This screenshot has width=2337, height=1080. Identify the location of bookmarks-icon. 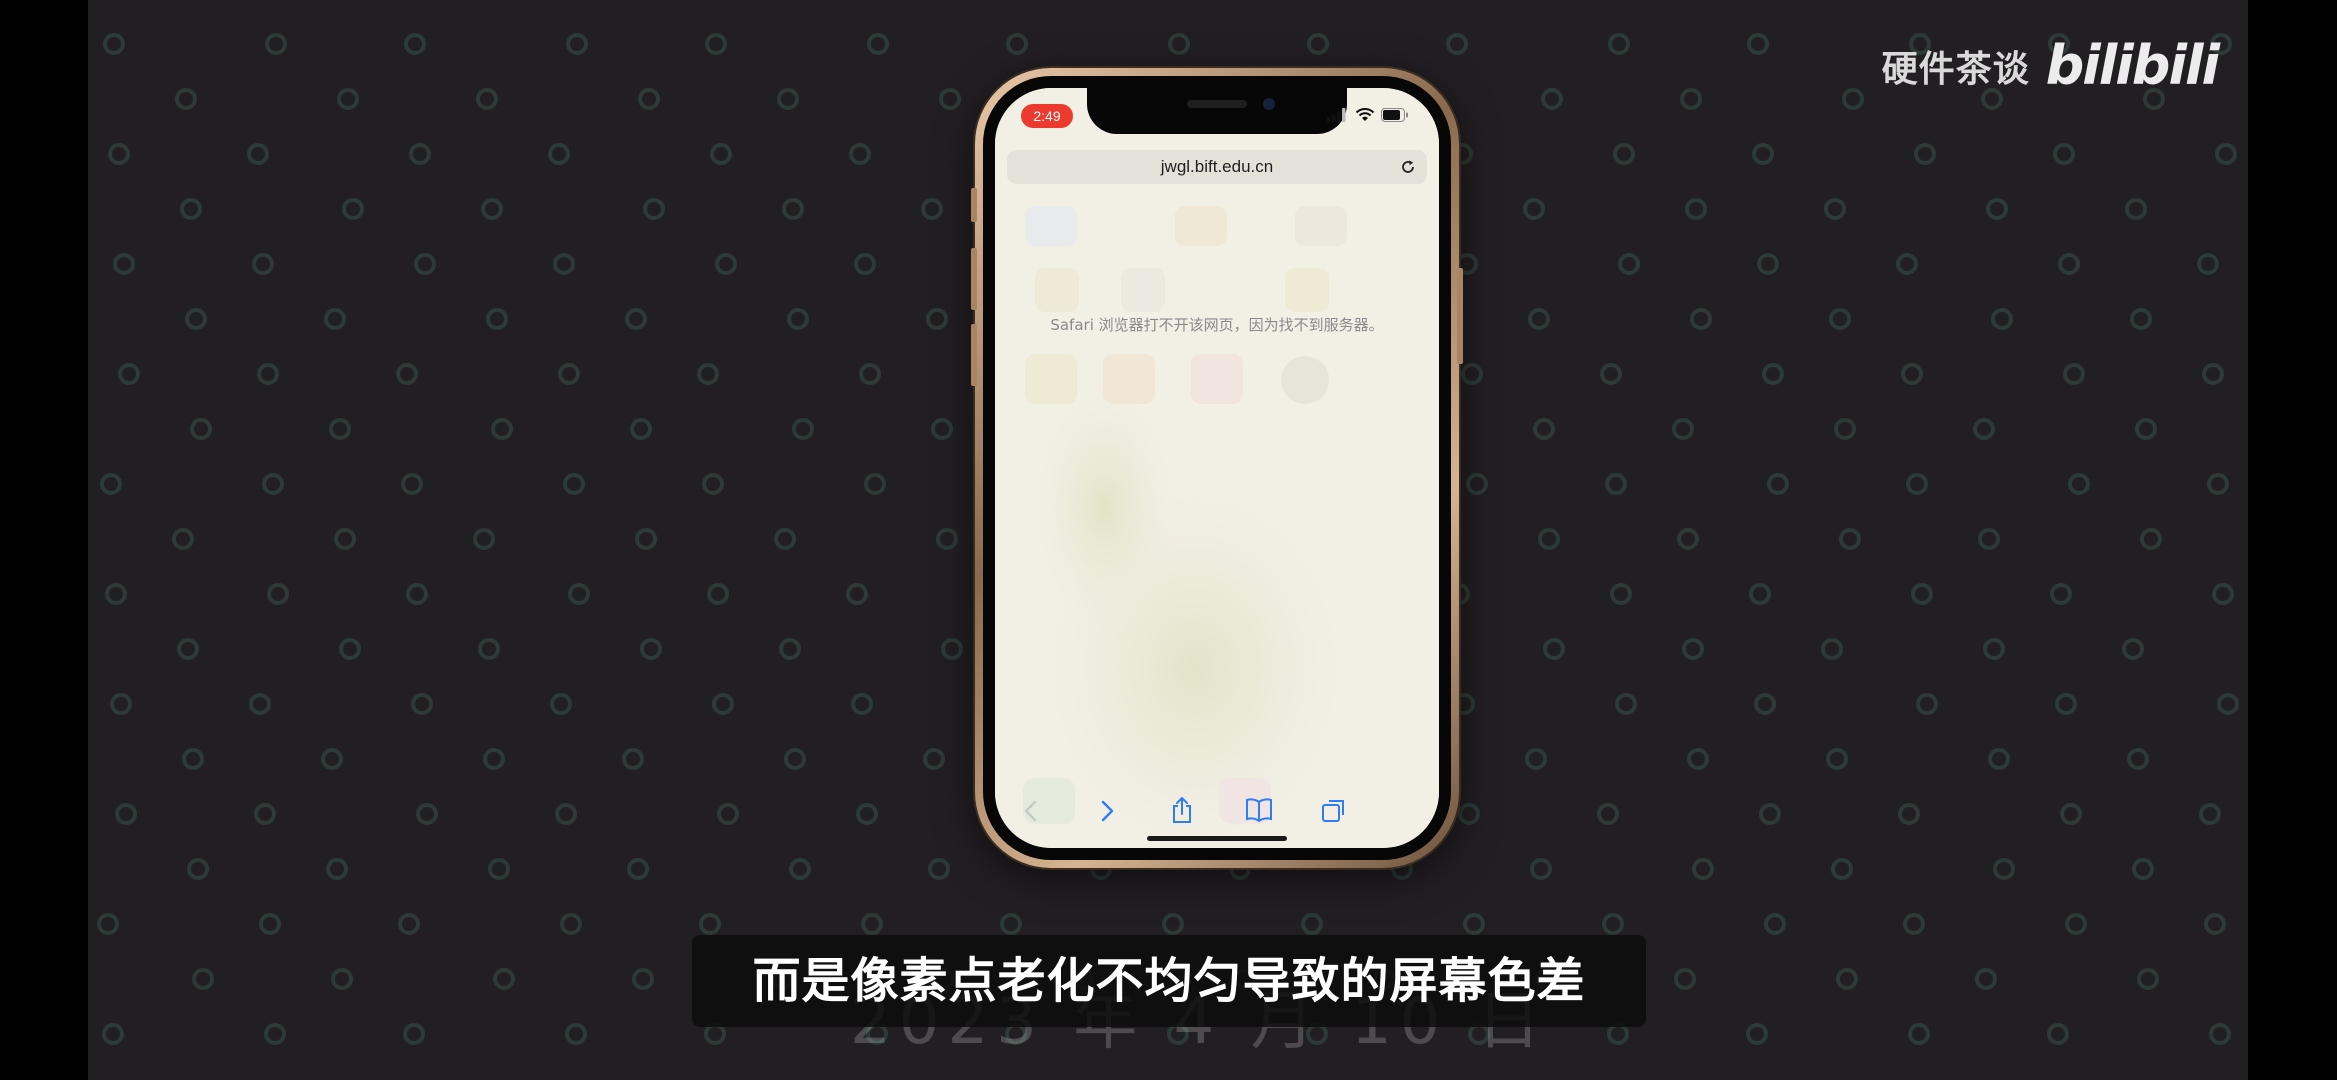
(1259, 810).